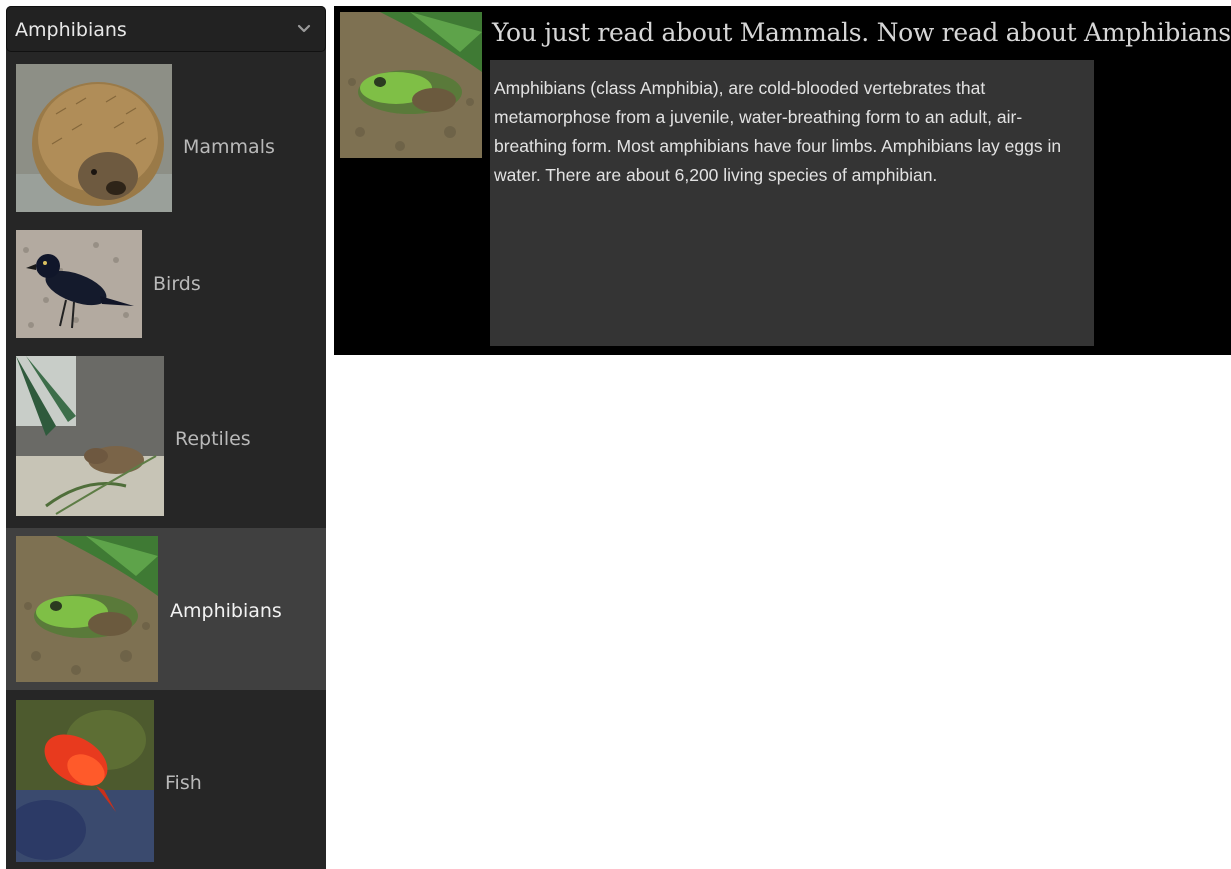 The width and height of the screenshot is (1231, 869). Describe the element at coordinates (304, 28) in the screenshot. I see `chevron-down-icon` at that location.